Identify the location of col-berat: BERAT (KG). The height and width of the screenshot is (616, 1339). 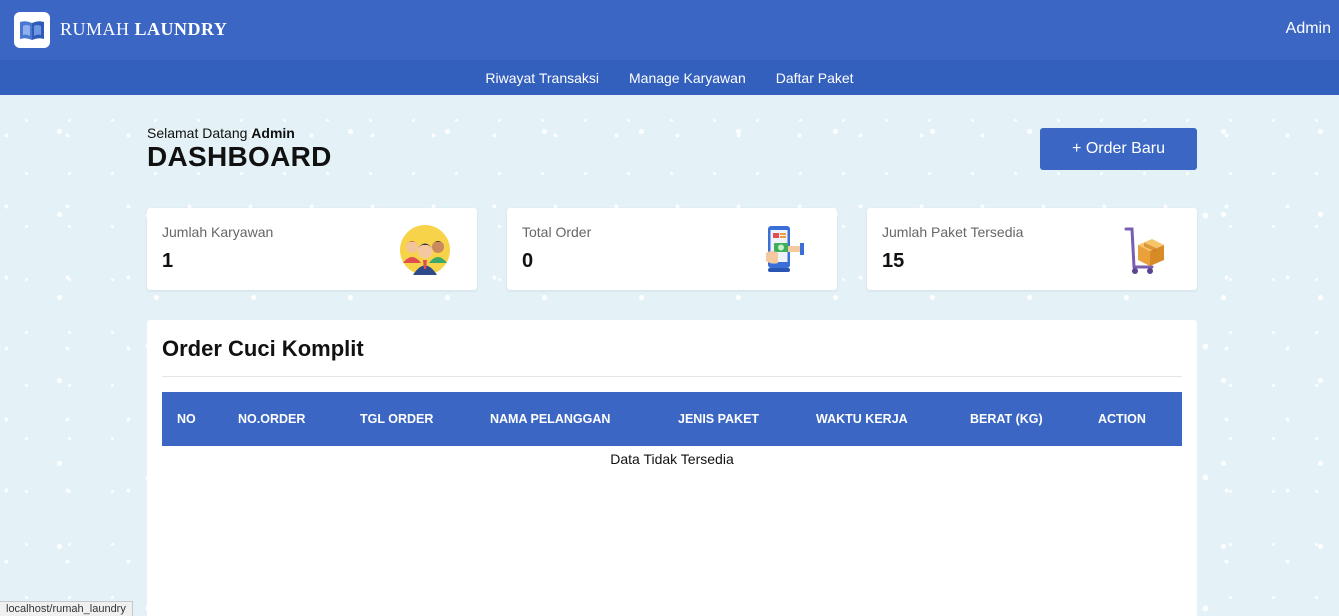
(1006, 419).